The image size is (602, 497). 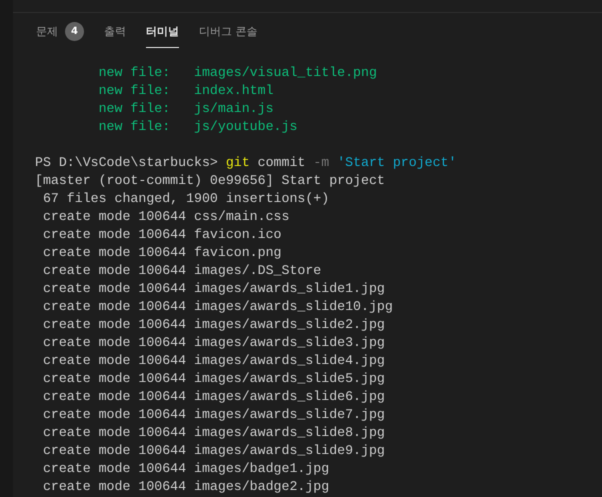 I want to click on added-text: new file: images/visual_title.png, so click(x=237, y=72).